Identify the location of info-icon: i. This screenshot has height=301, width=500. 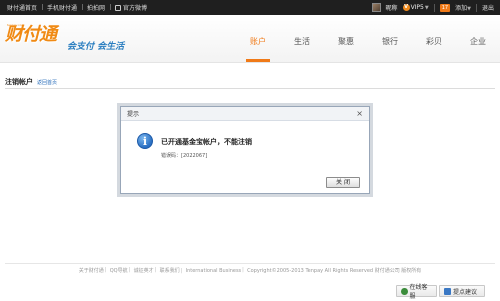
(145, 141).